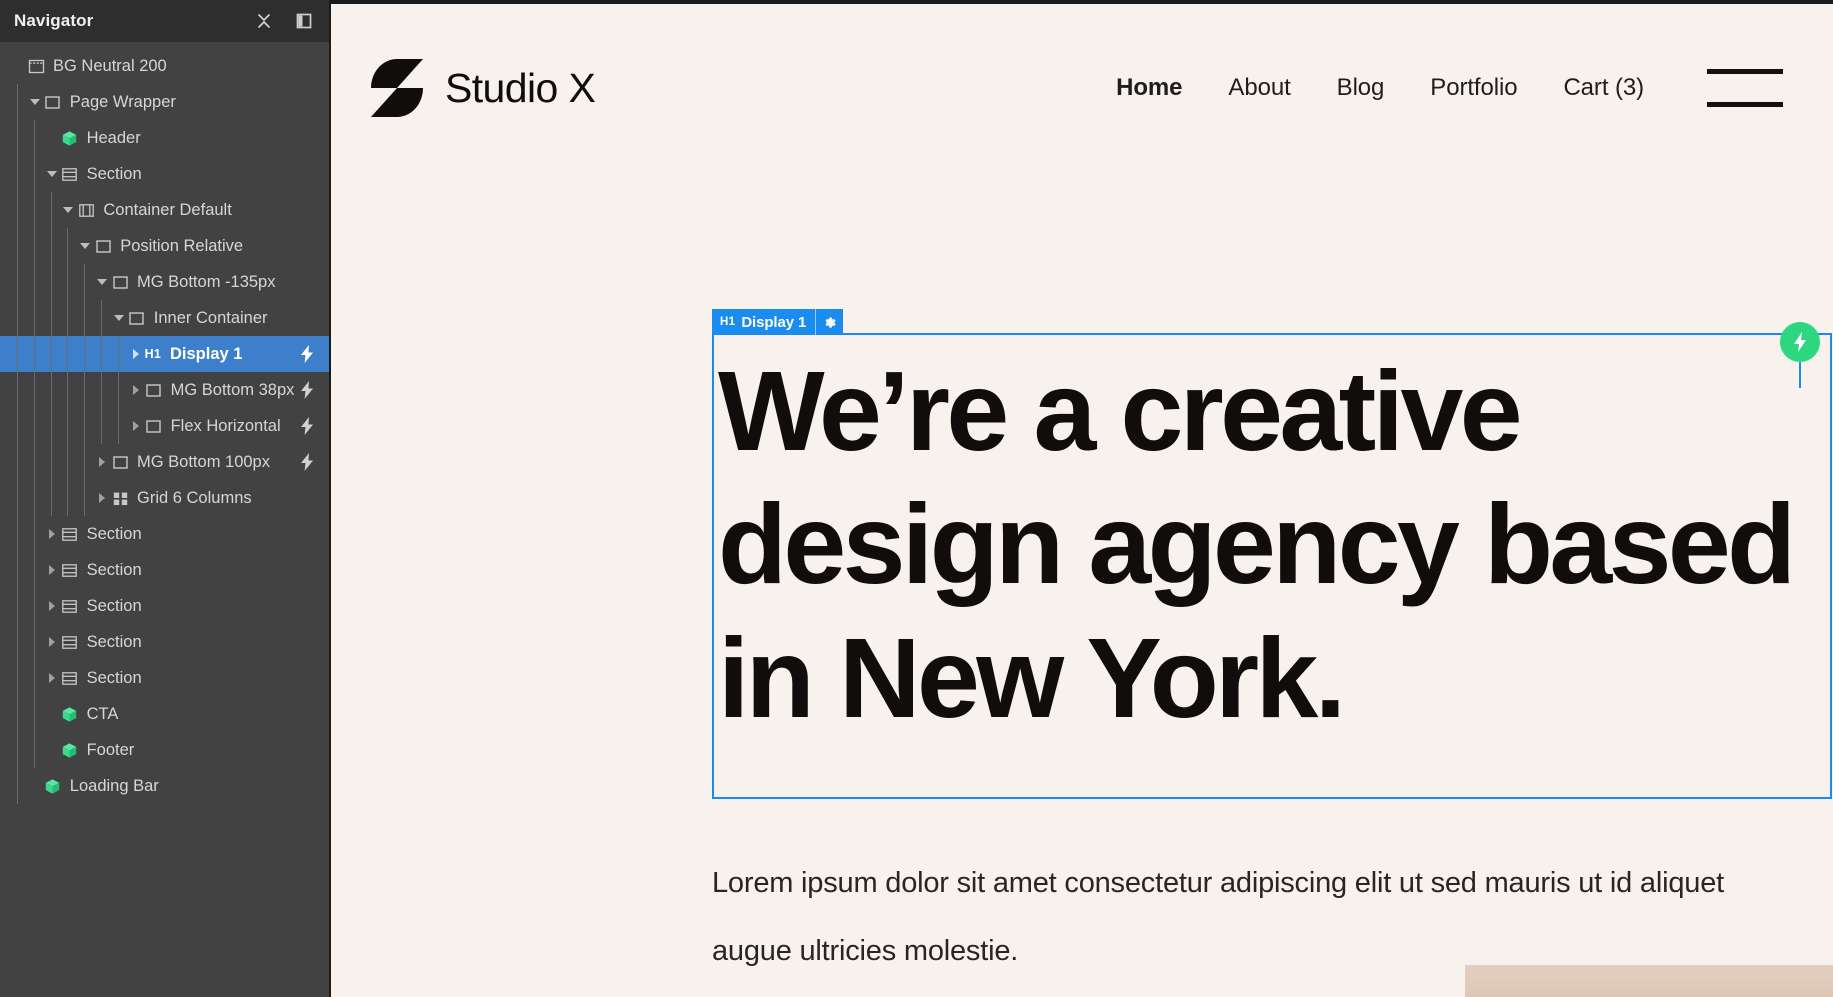  What do you see at coordinates (110, 65) in the screenshot?
I see `tree-row-label: BG Neutral 200` at bounding box center [110, 65].